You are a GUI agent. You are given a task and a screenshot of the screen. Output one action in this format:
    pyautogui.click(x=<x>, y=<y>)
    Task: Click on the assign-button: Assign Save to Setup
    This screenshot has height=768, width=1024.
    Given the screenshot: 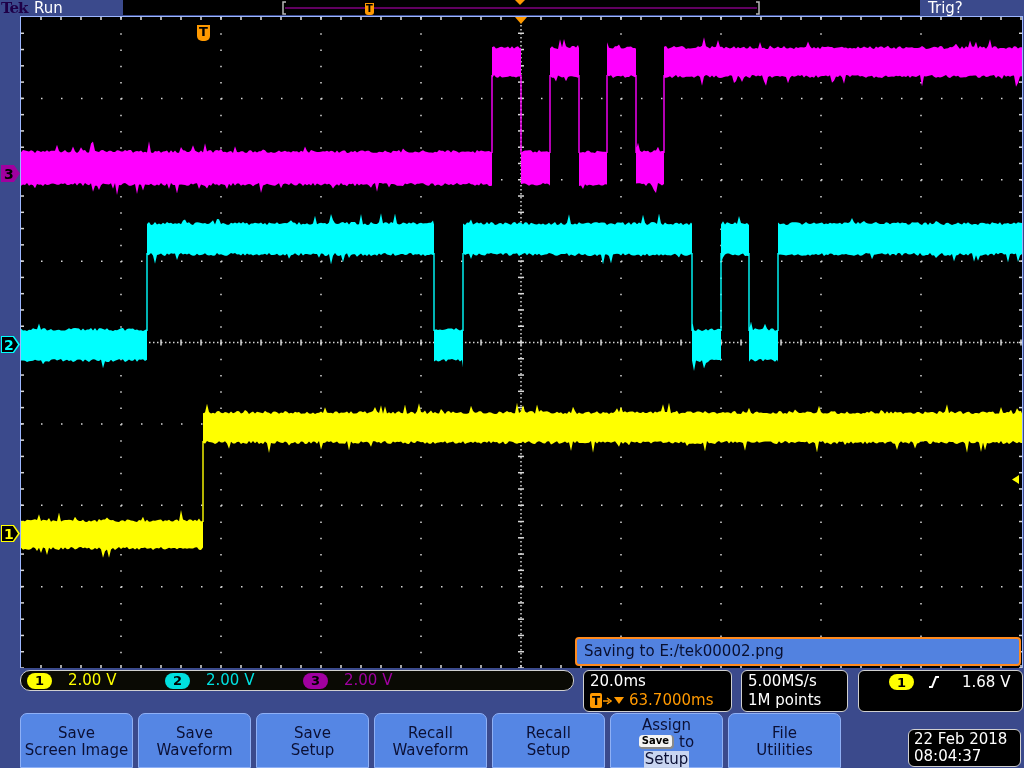 What is the action you would take?
    pyautogui.click(x=666, y=740)
    